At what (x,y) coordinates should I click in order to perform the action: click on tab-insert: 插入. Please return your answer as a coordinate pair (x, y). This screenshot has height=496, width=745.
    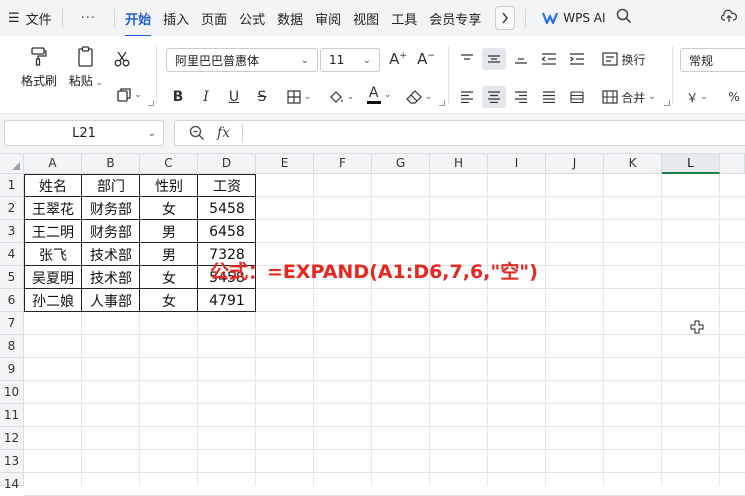
    Looking at the image, I should click on (176, 18).